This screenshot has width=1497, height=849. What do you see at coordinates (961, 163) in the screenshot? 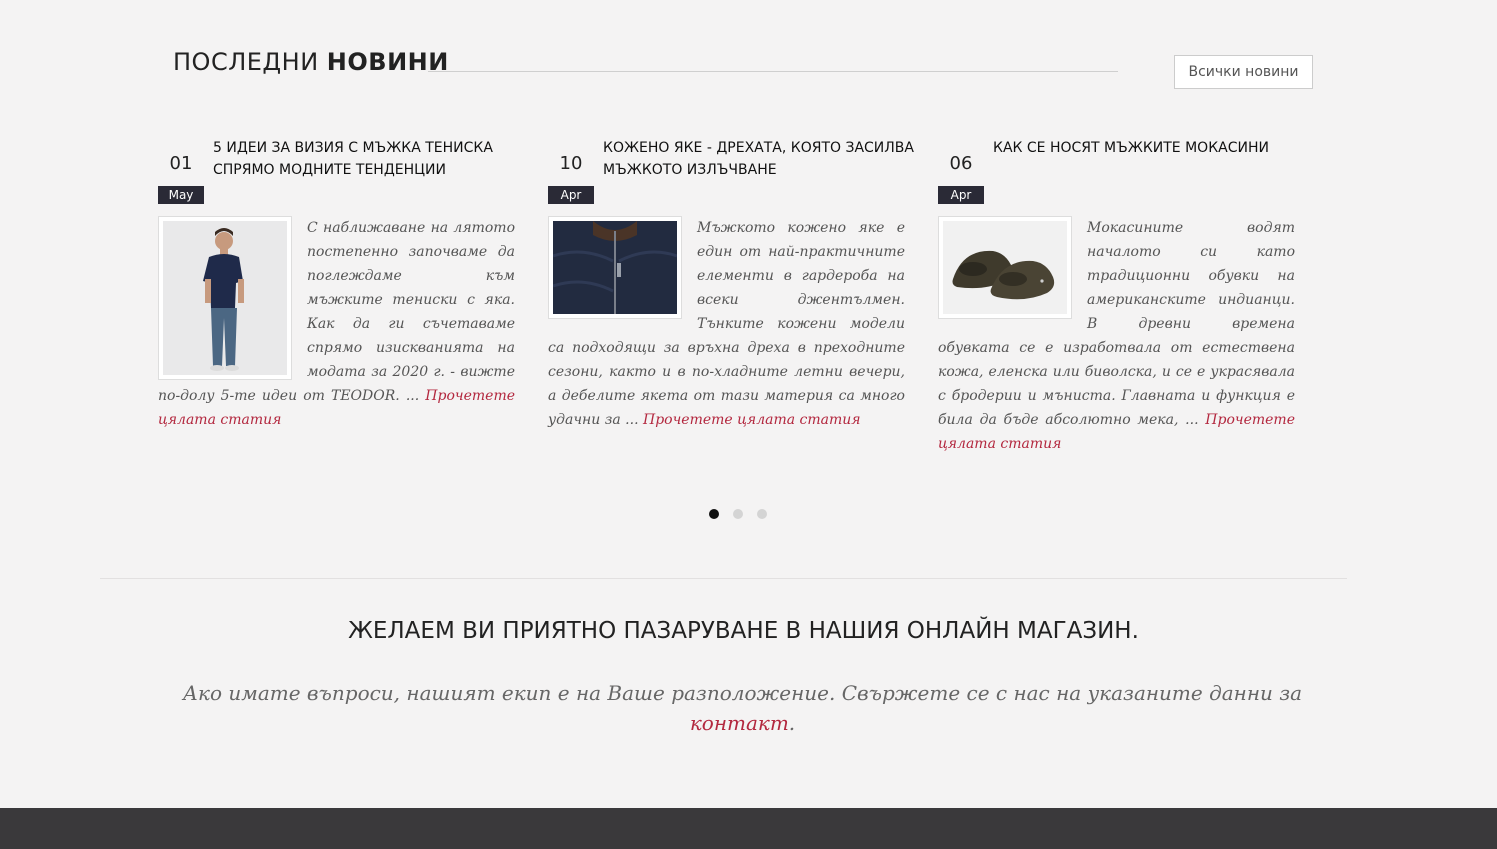
I see `article-day: 06` at bounding box center [961, 163].